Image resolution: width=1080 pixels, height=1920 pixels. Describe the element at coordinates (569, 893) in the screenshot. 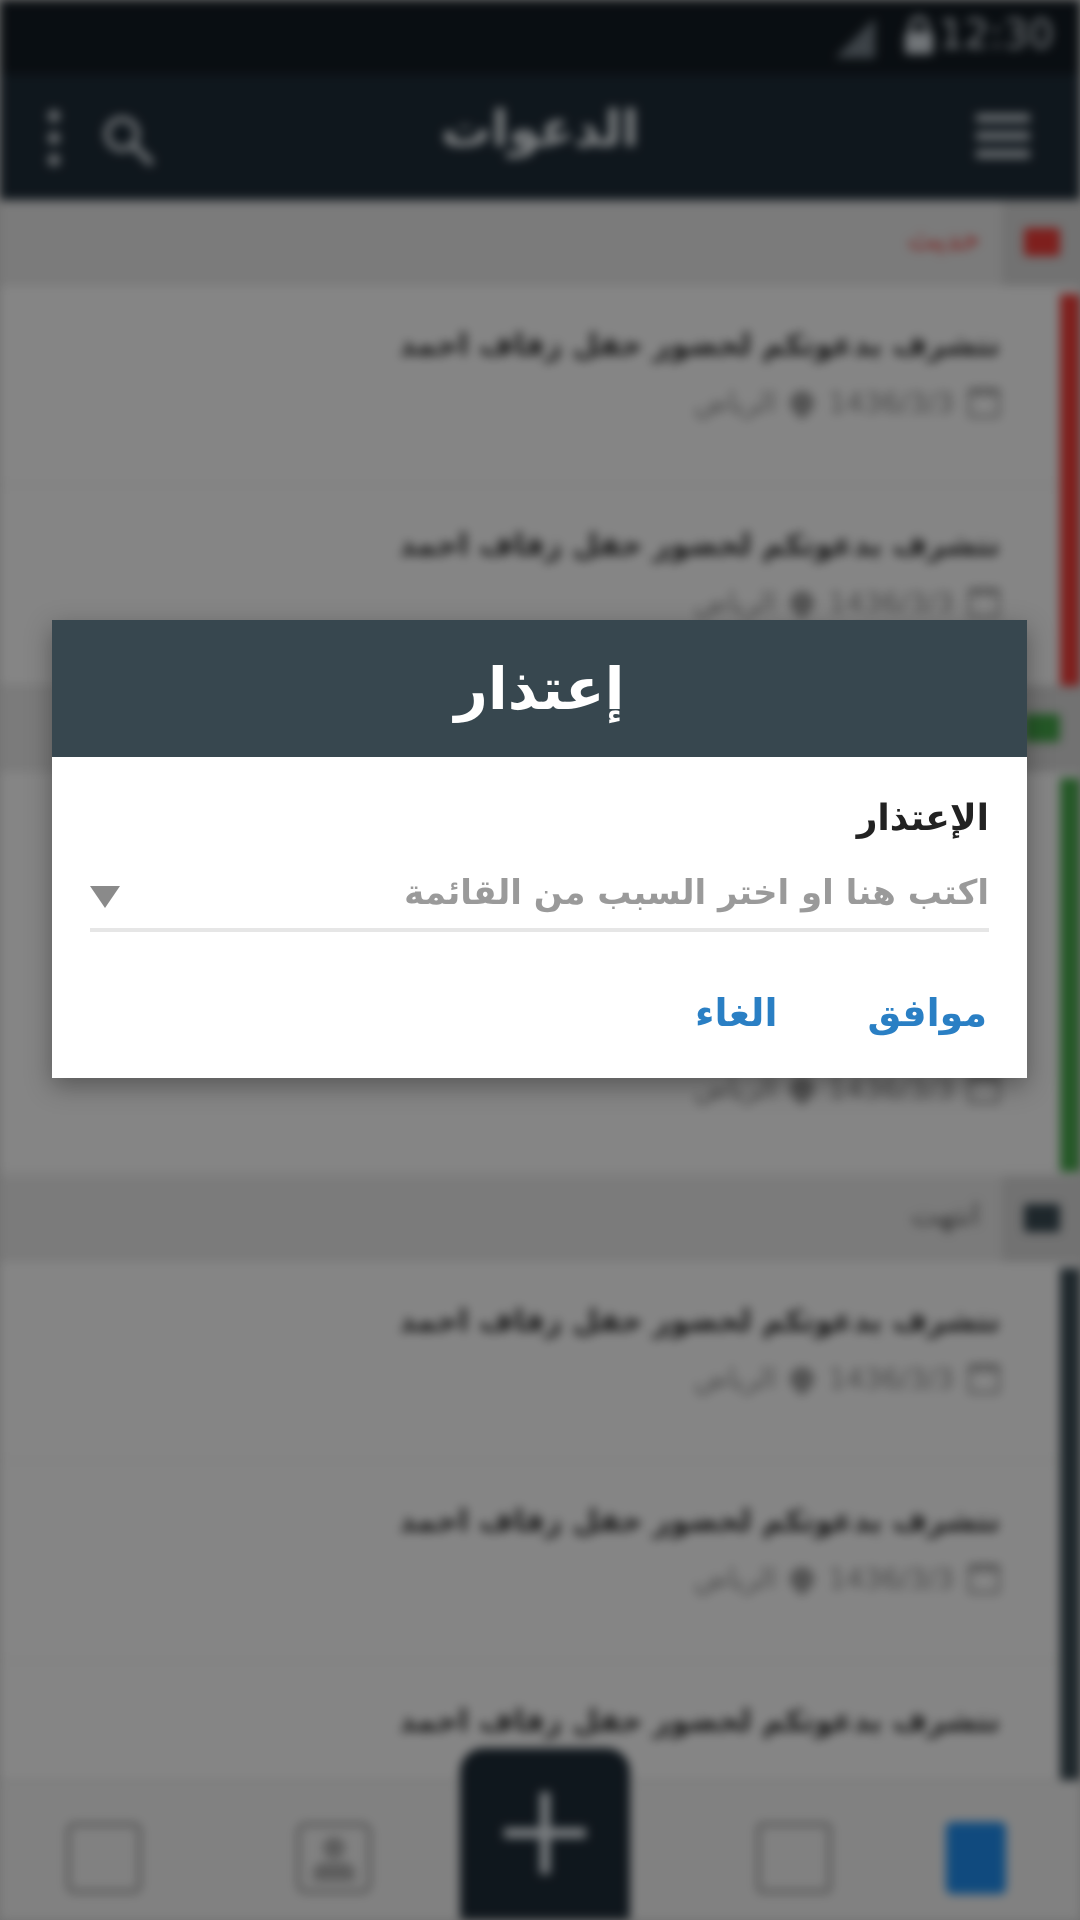

I see `apology-reason-input` at that location.